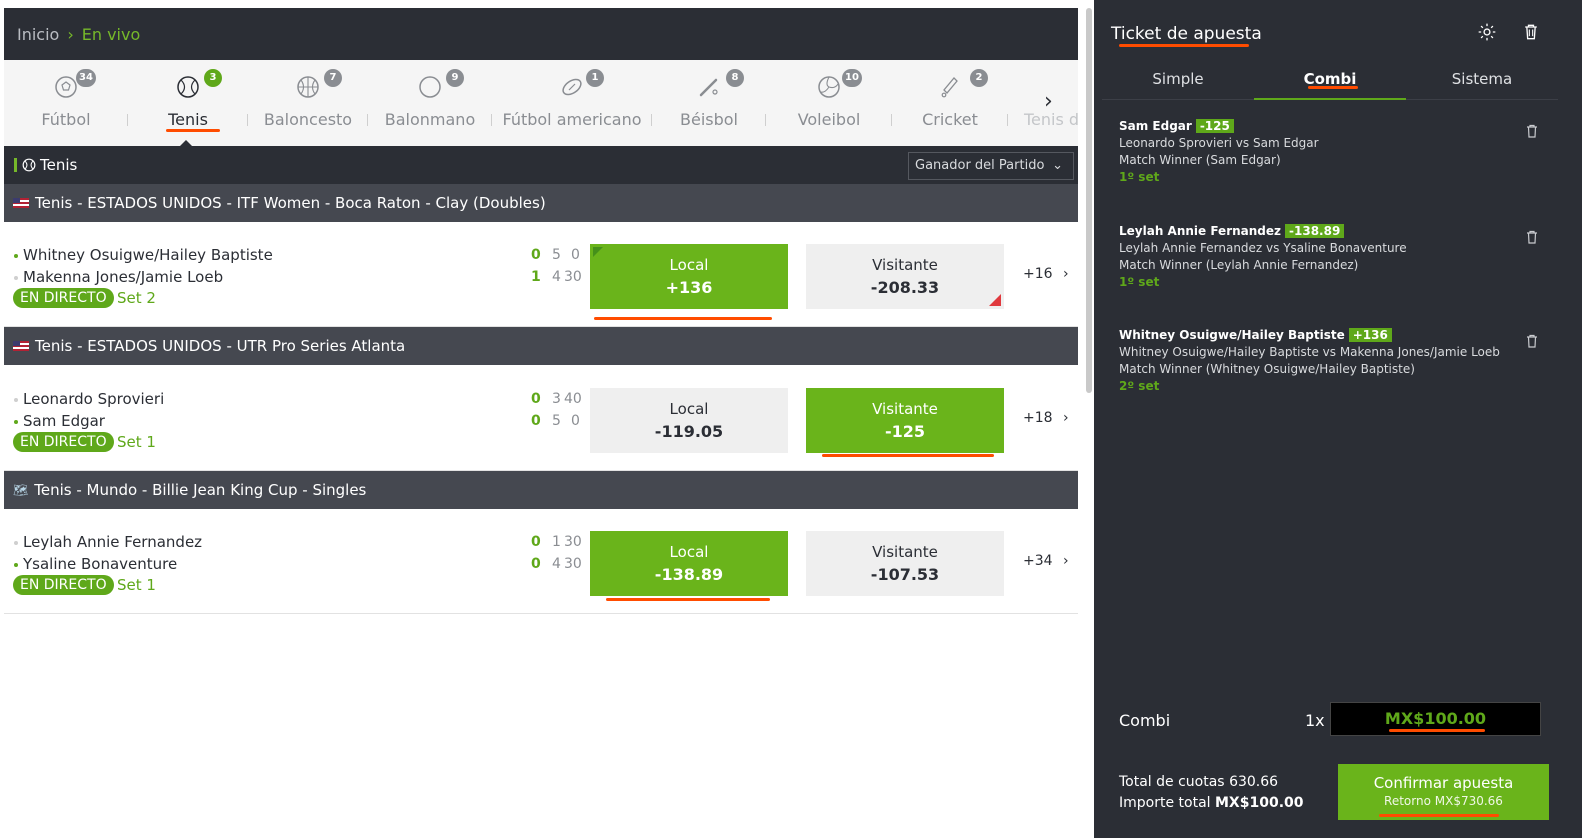  Describe the element at coordinates (136, 298) in the screenshot. I see `set-label: Set 2` at that location.